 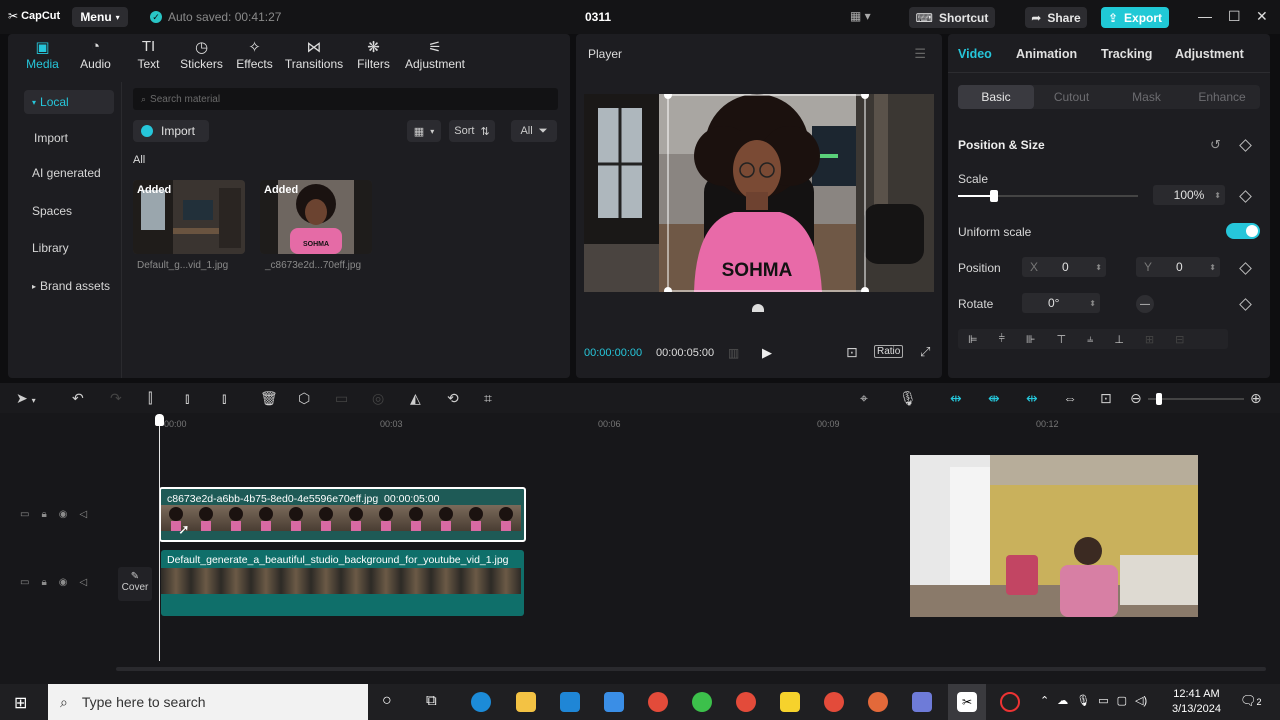 What do you see at coordinates (189, 217) in the screenshot?
I see `media-item-studio: Added` at bounding box center [189, 217].